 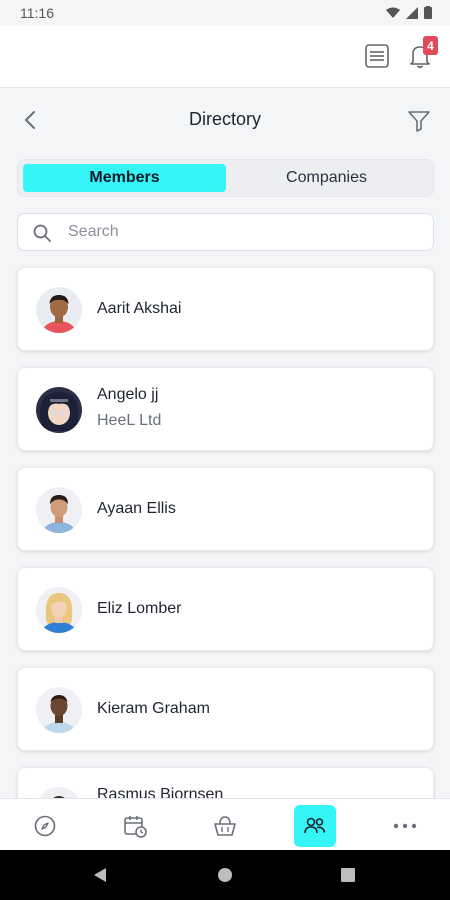 I want to click on member-name: Ayaan Ellis, so click(x=136, y=508).